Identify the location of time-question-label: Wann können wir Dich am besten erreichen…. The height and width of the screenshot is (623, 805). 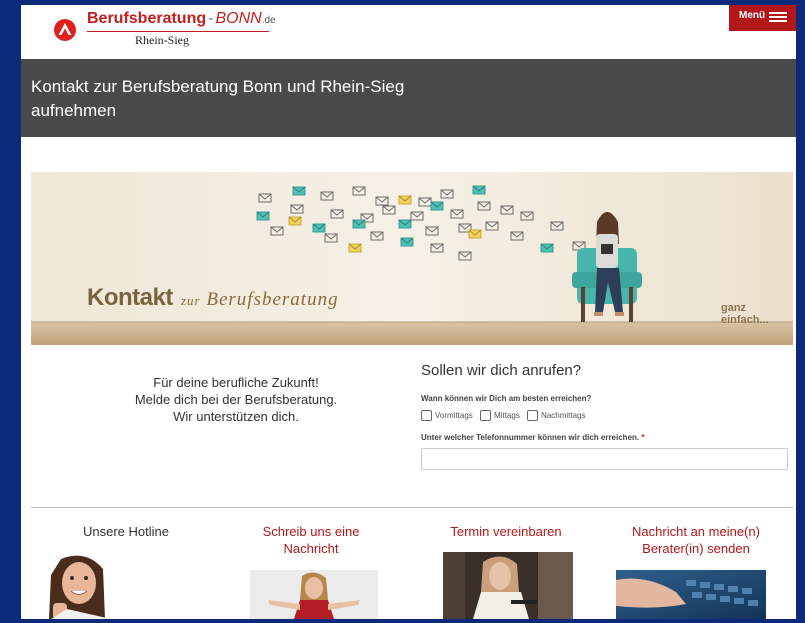
(506, 398).